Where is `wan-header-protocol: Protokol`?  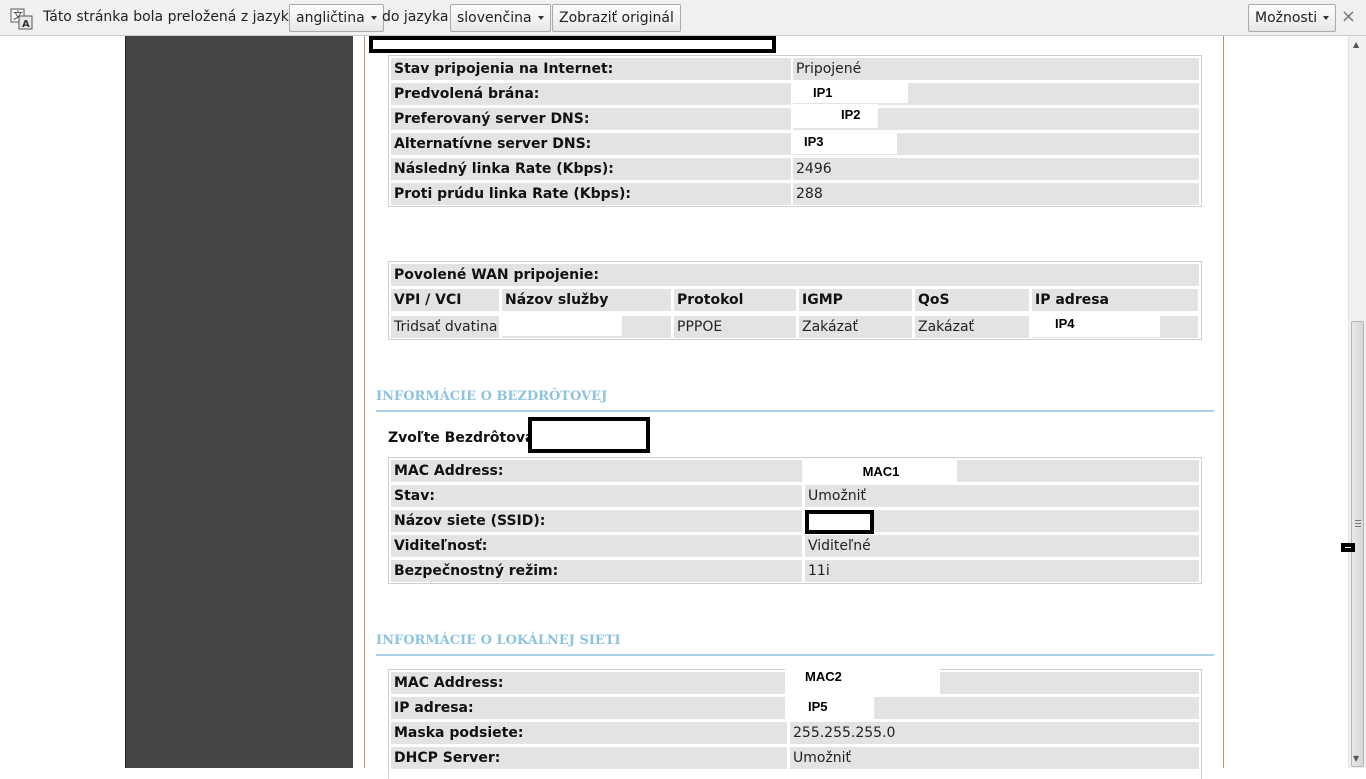
wan-header-protocol: Protokol is located at coordinates (735, 300).